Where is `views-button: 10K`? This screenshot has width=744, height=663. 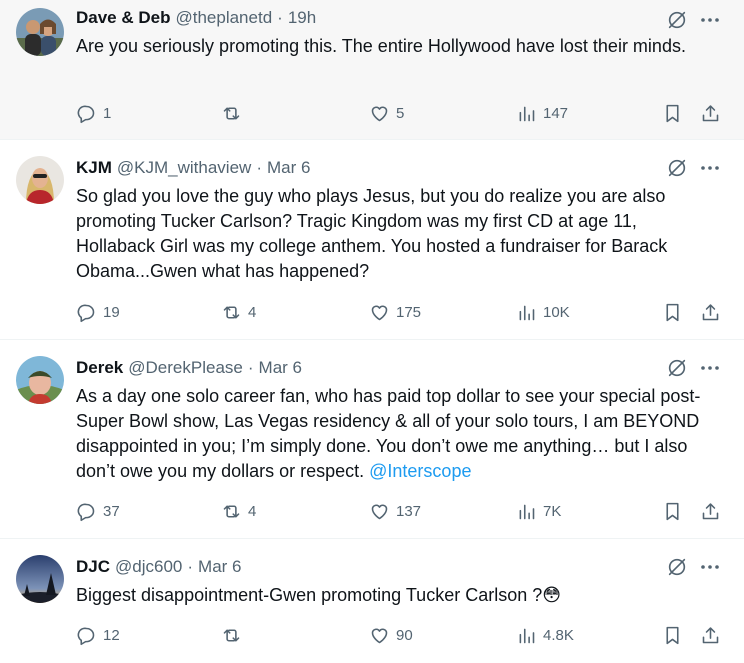 views-button: 10K is located at coordinates (543, 312).